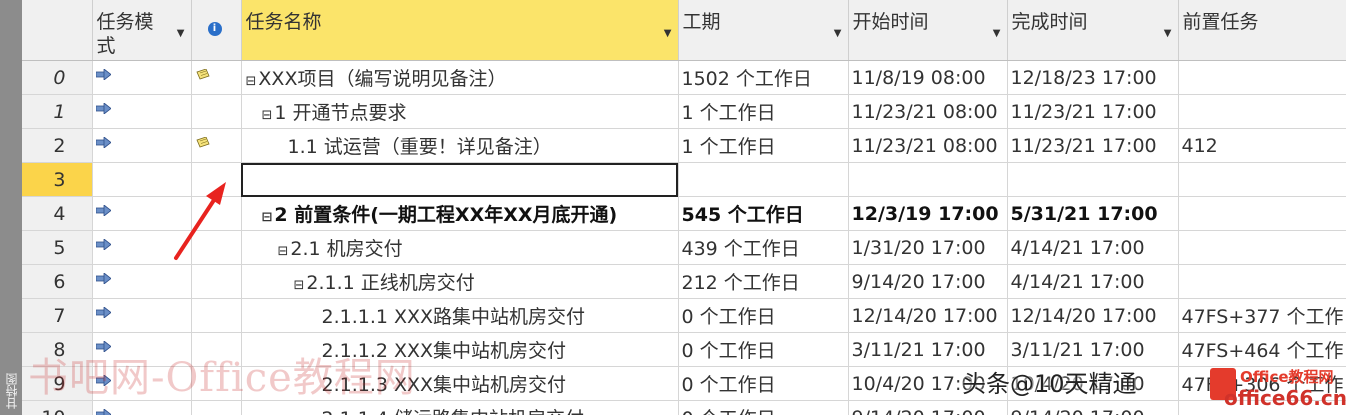 The image size is (1346, 415). Describe the element at coordinates (460, 30) in the screenshot. I see `column-header-name: 任务名称 ▼` at that location.